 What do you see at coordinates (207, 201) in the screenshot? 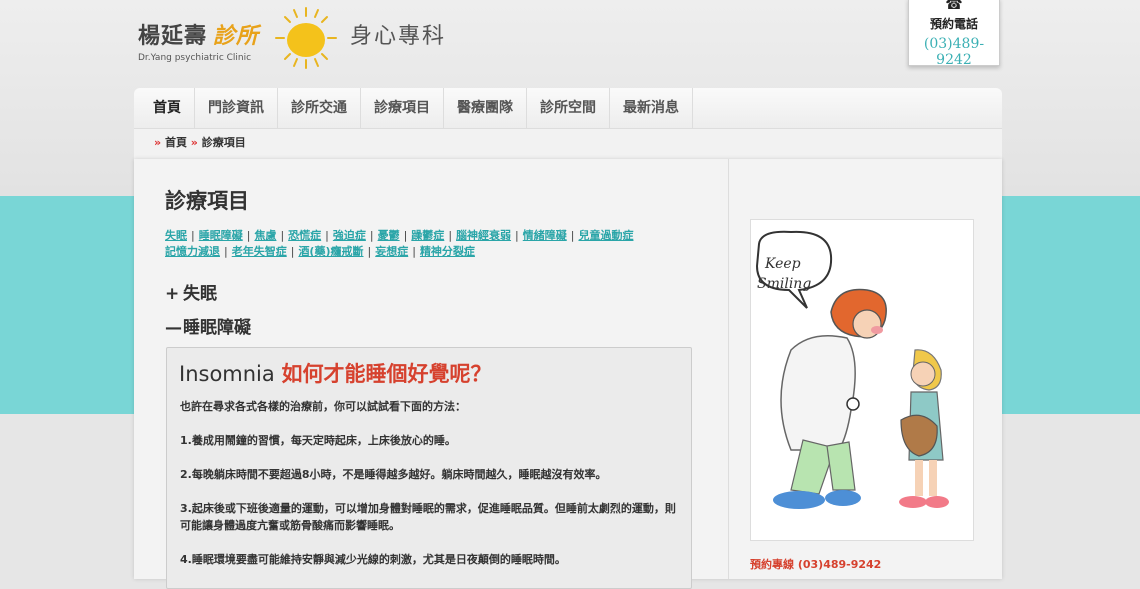
I see `page-title: 診療項目` at bounding box center [207, 201].